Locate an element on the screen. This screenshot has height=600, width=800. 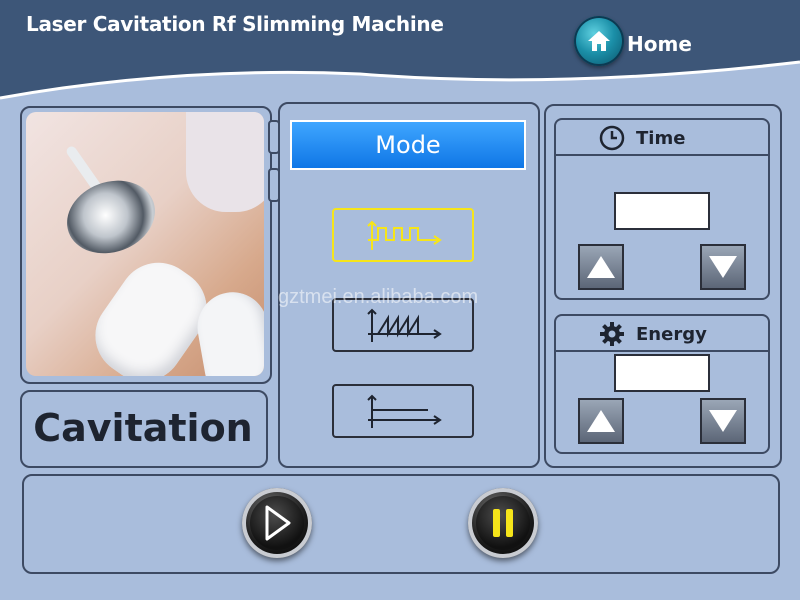
clock-icon is located at coordinates (612, 138).